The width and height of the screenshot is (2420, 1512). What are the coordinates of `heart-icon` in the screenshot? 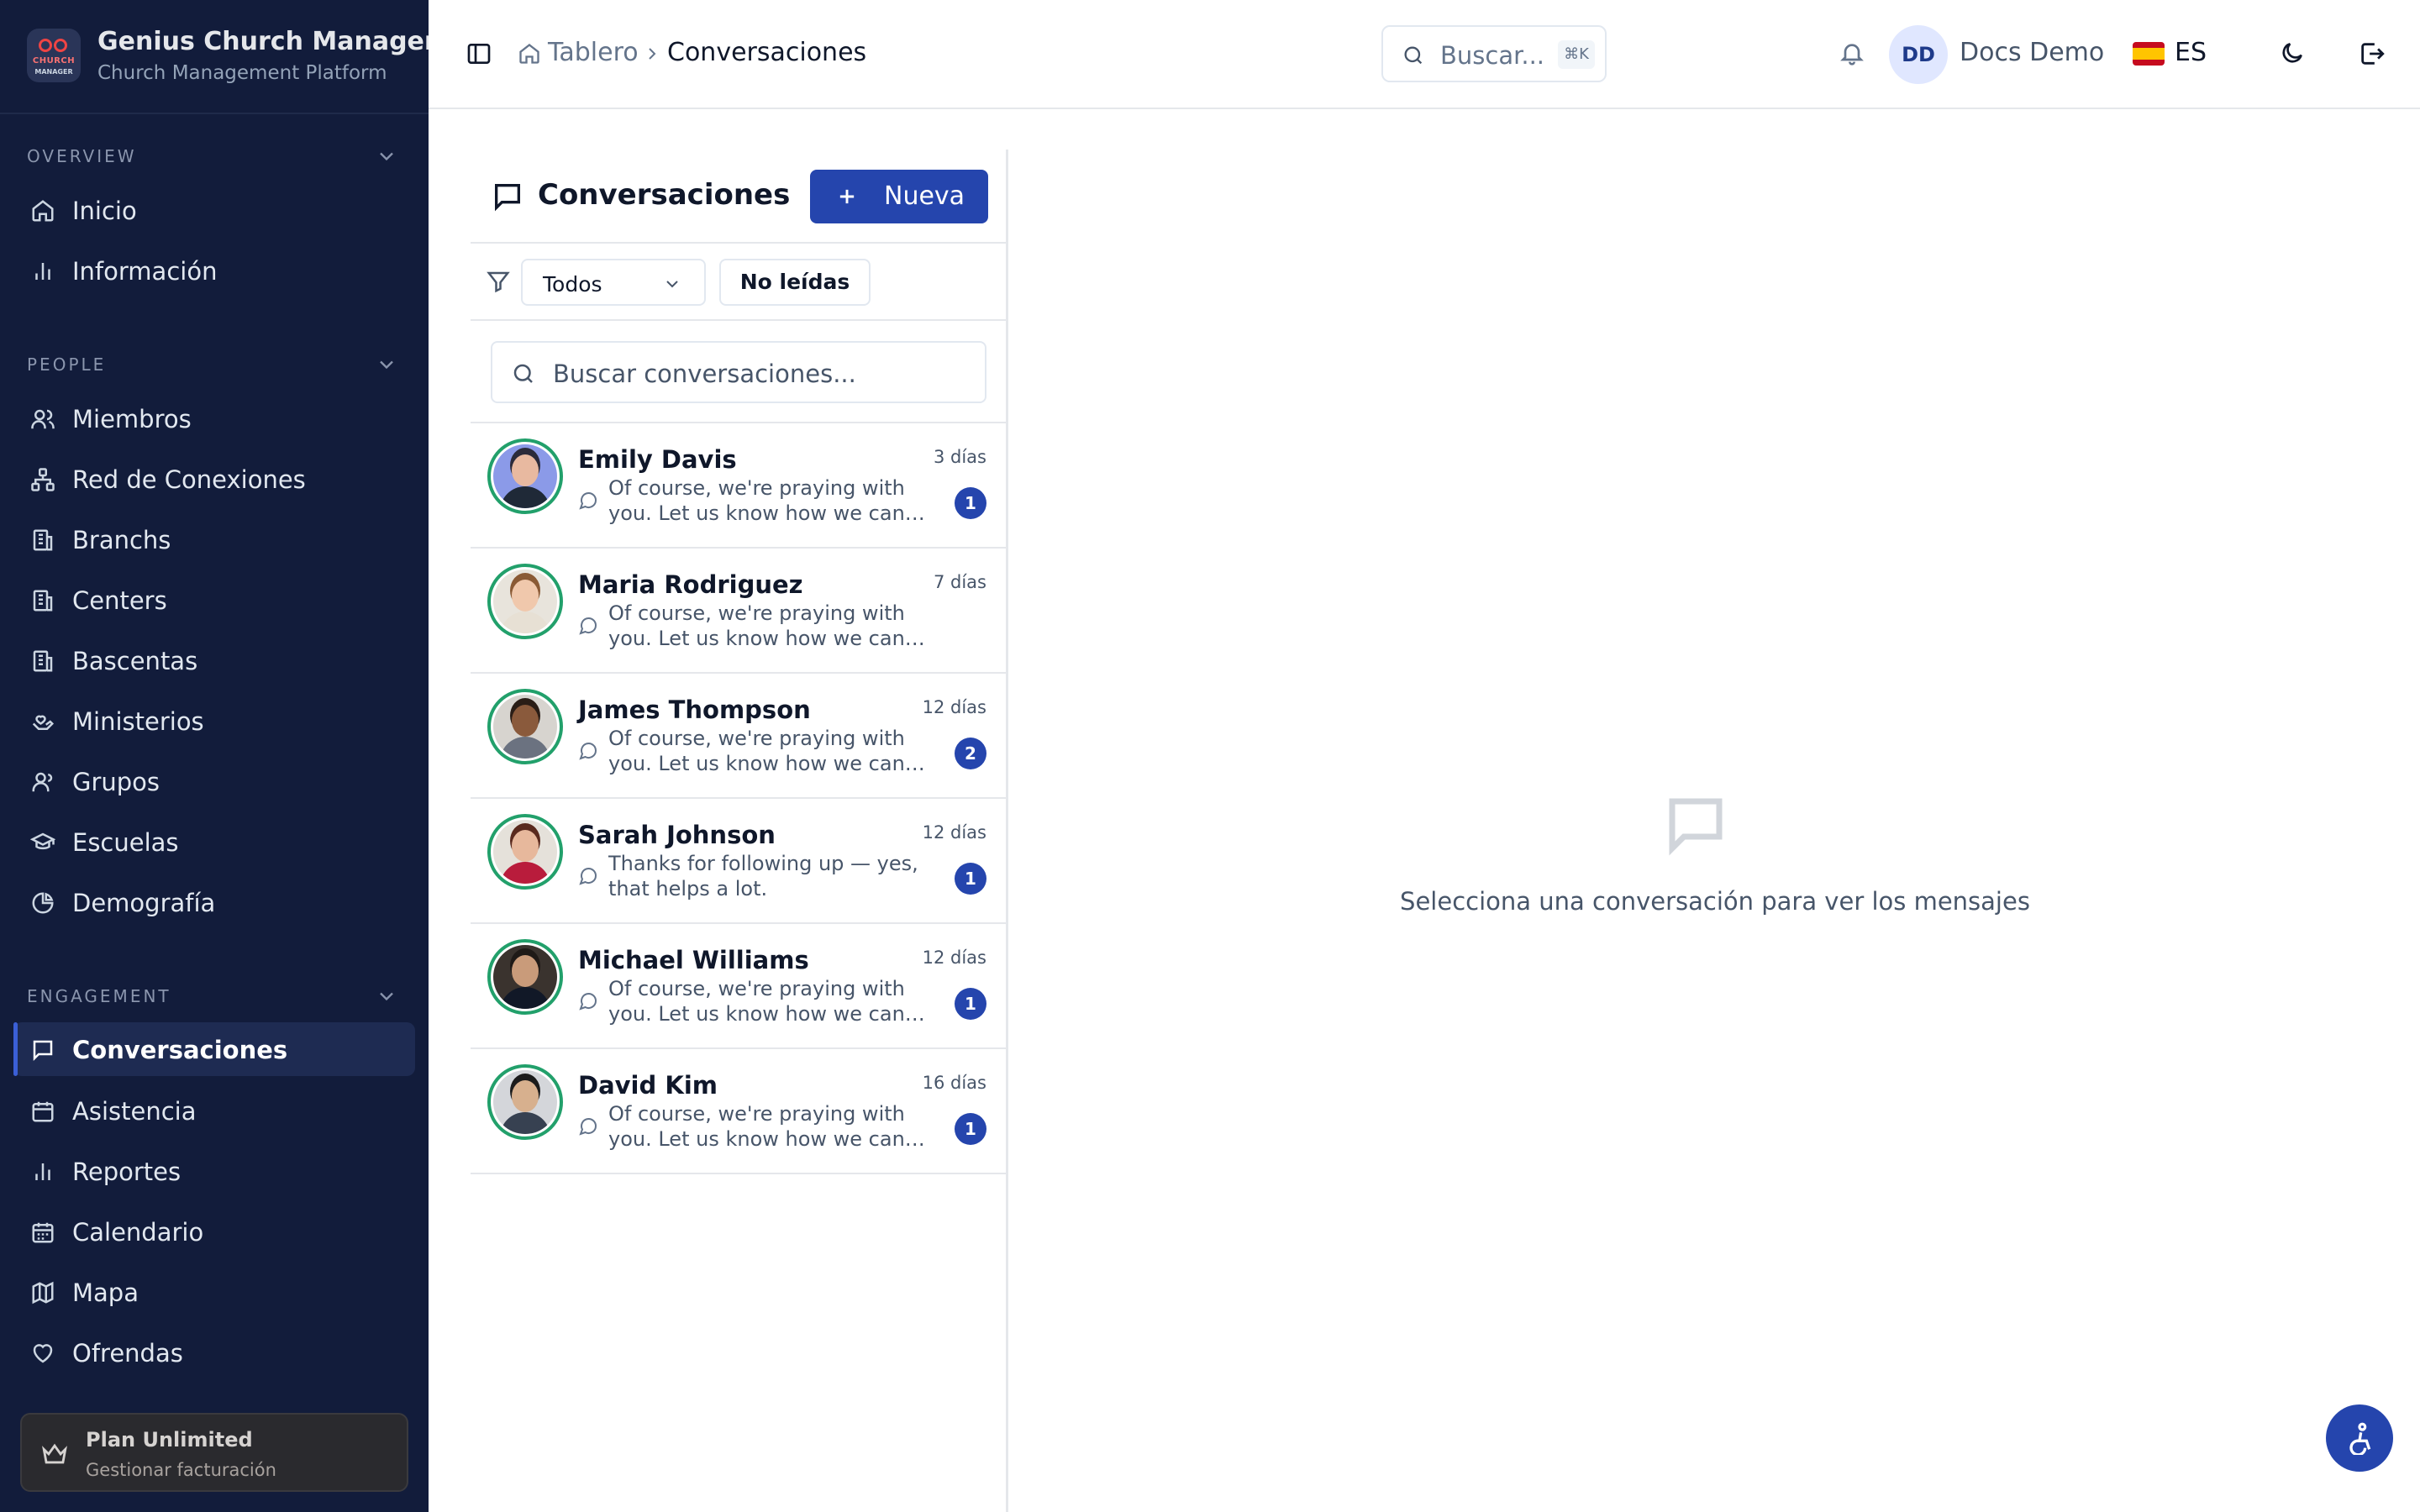 It's located at (43, 1353).